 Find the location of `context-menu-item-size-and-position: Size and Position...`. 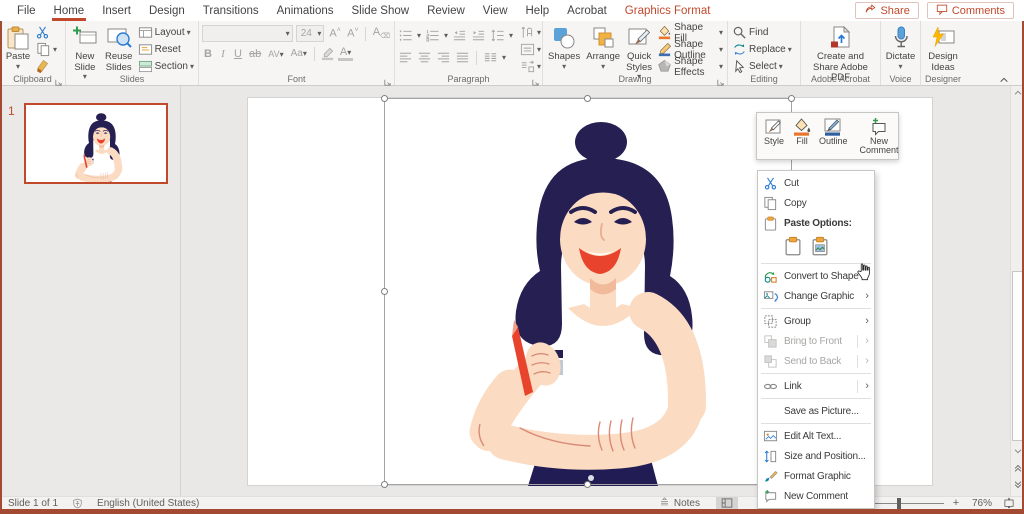

context-menu-item-size-and-position: Size and Position... is located at coordinates (816, 456).